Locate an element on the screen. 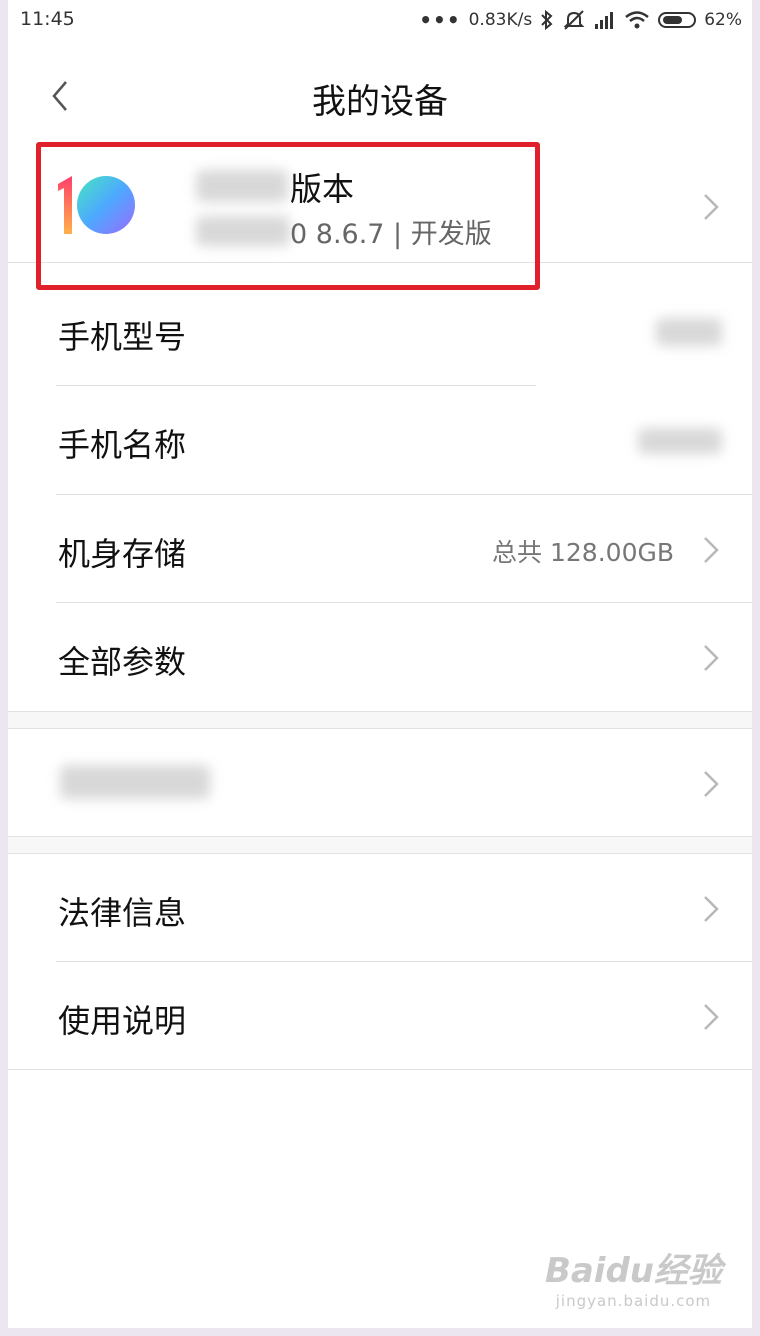  row-label: 机身存储 is located at coordinates (122, 554).